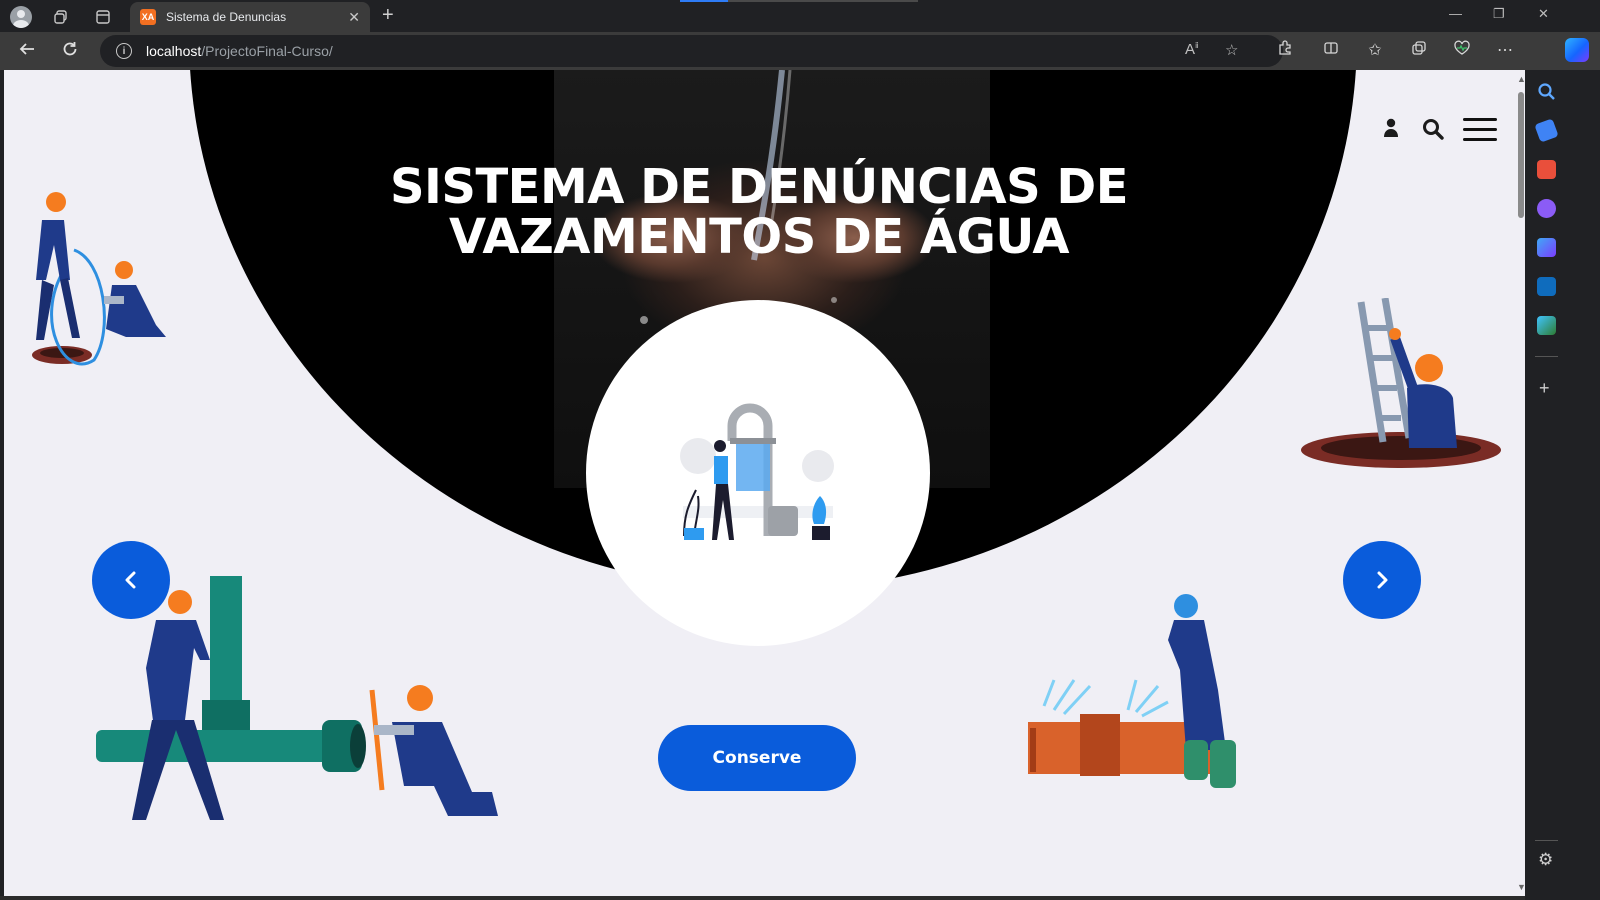 The image size is (1600, 900). What do you see at coordinates (1285, 50) in the screenshot?
I see `extensions-icon` at bounding box center [1285, 50].